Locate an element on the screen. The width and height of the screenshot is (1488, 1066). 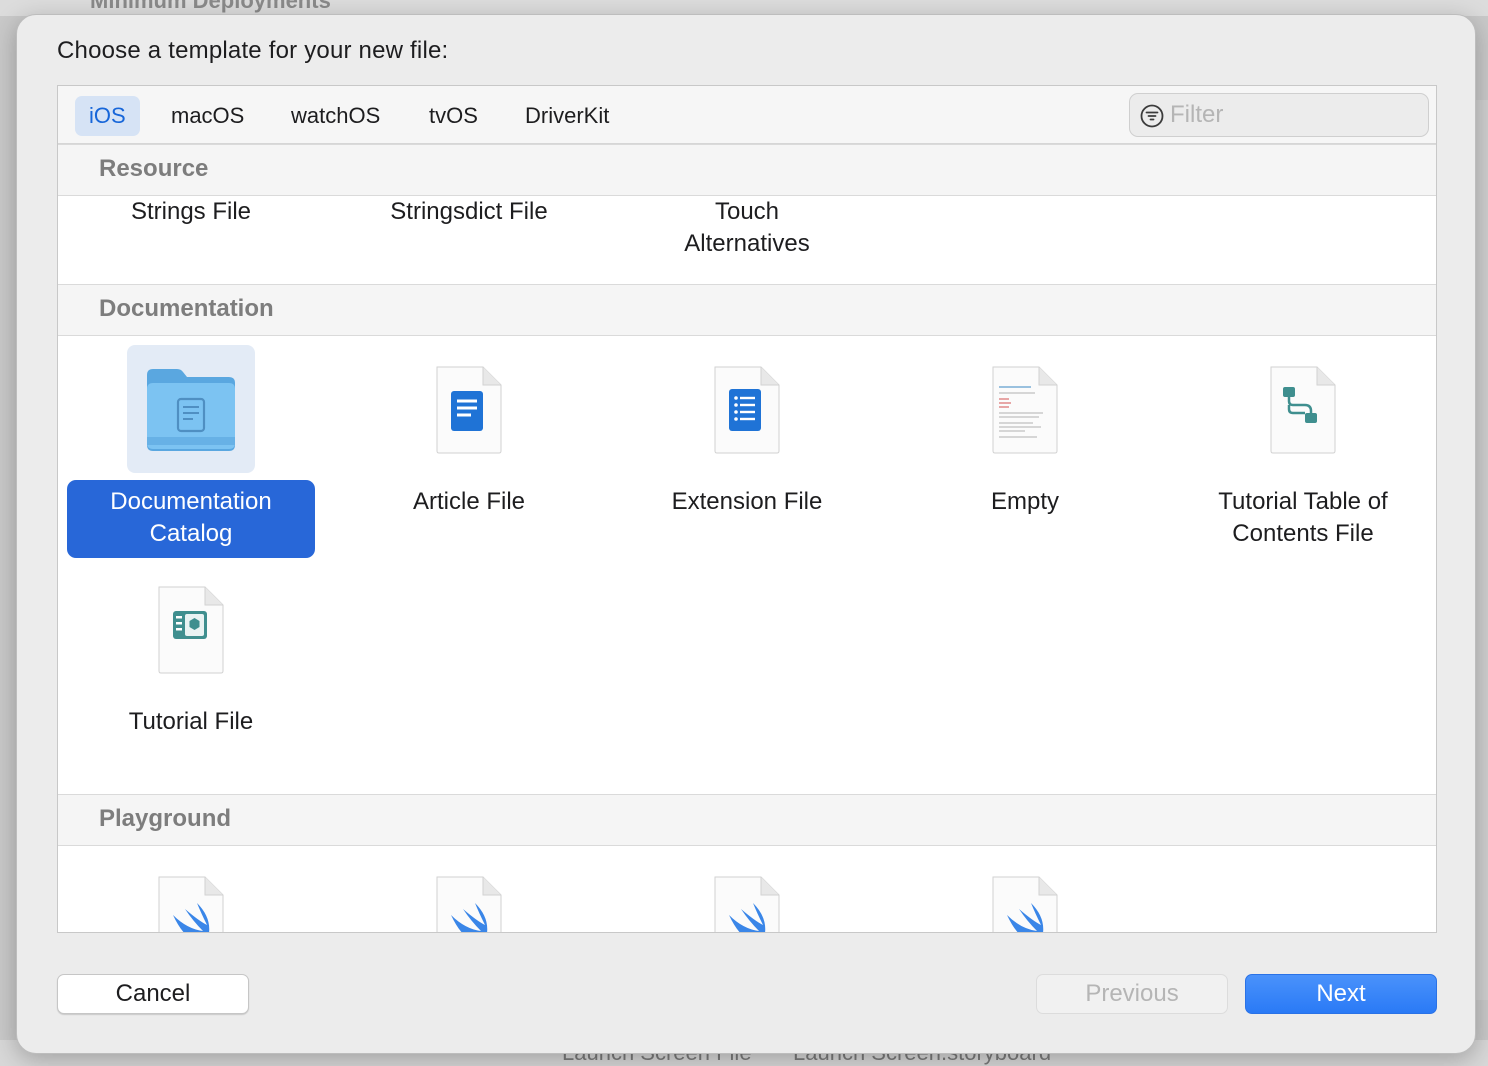
template-playground-1-icon-tile is located at coordinates (191, 901).